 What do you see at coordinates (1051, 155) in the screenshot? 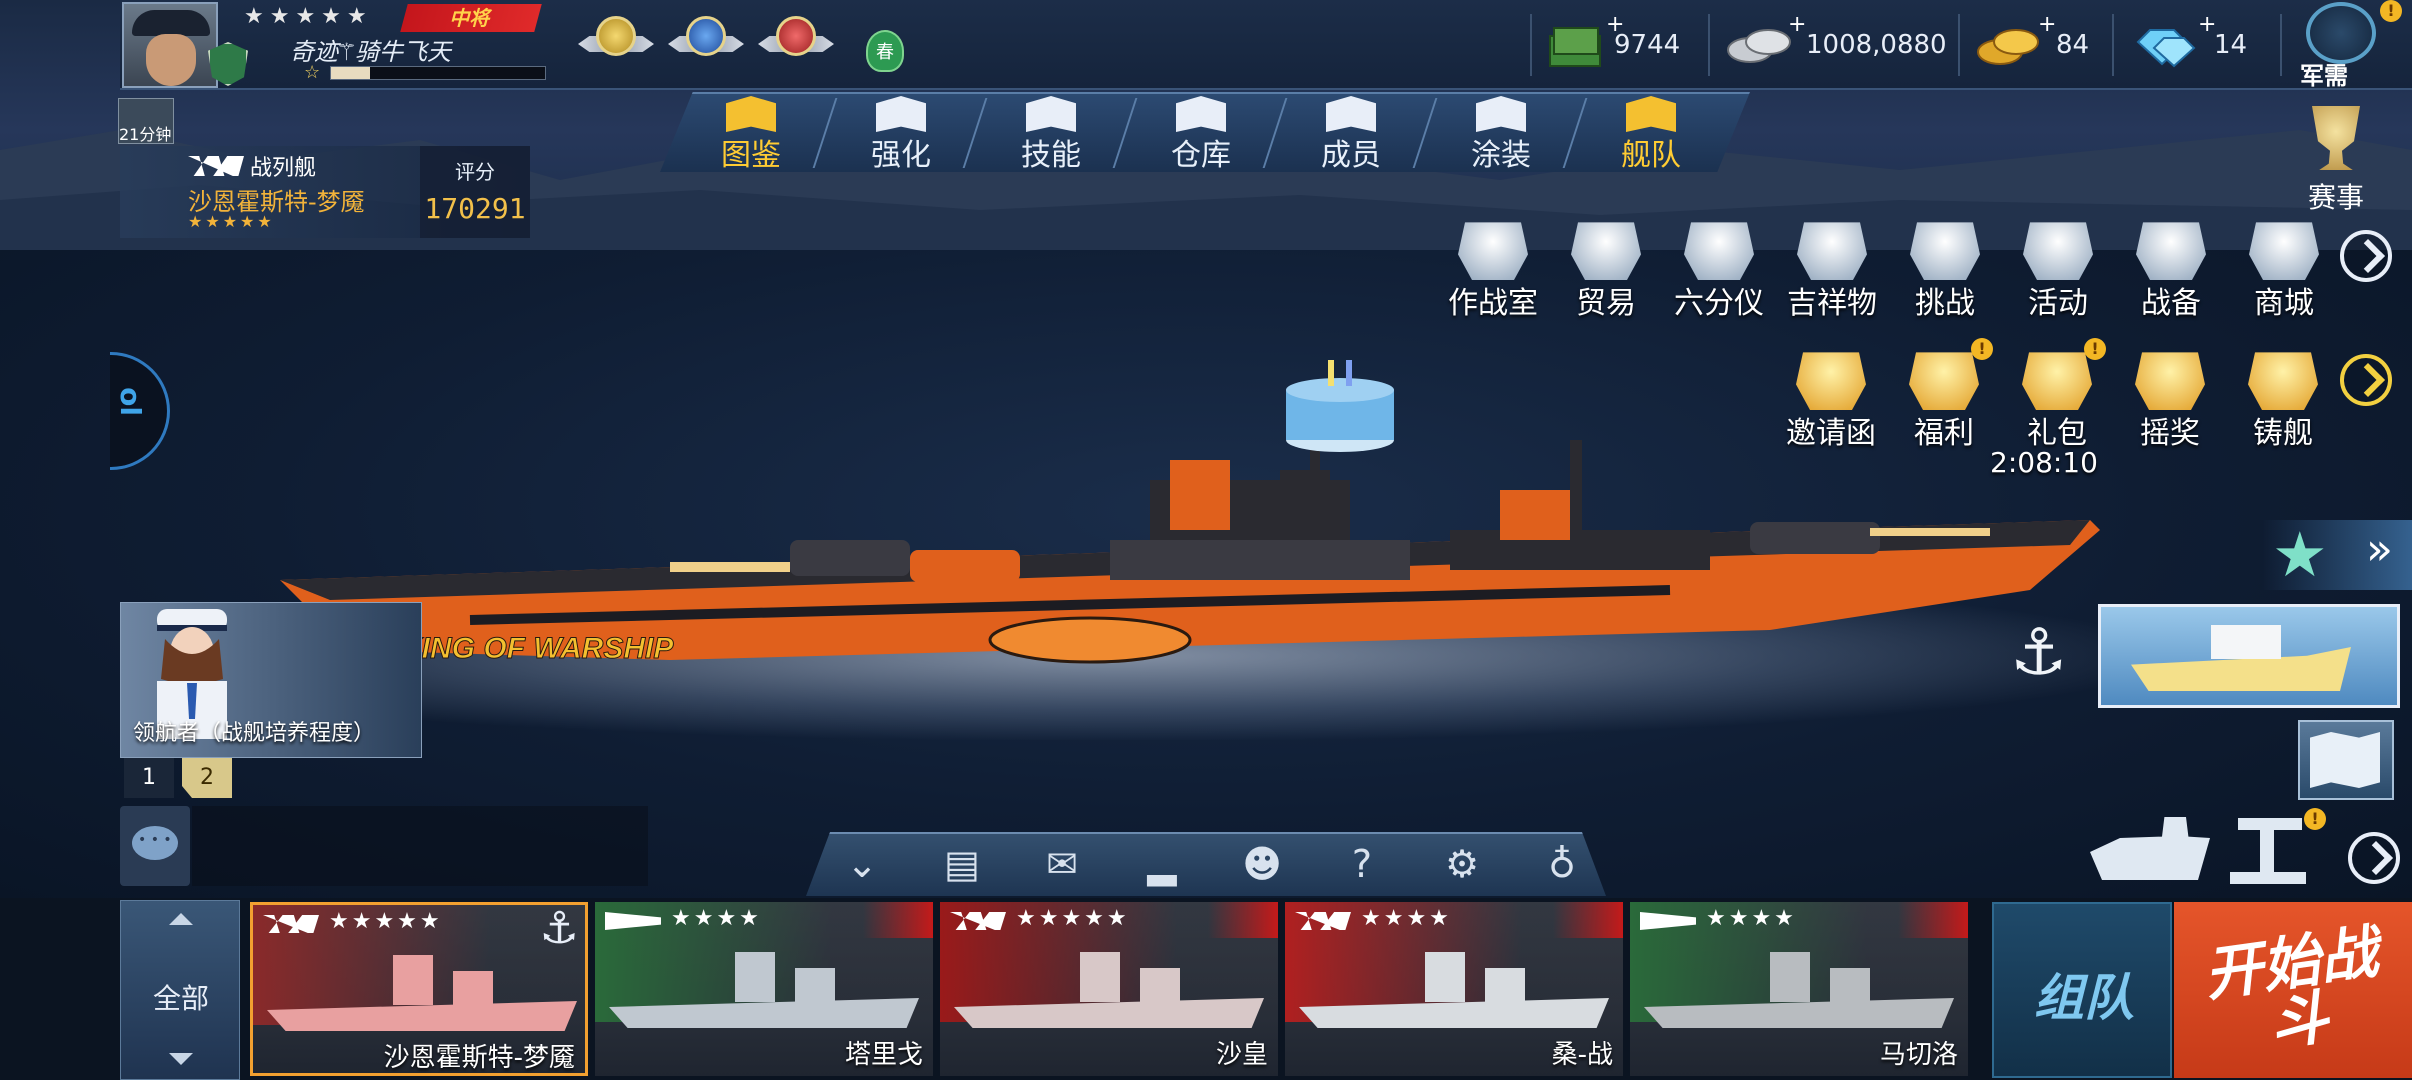
I see `nav-label: 技能` at bounding box center [1051, 155].